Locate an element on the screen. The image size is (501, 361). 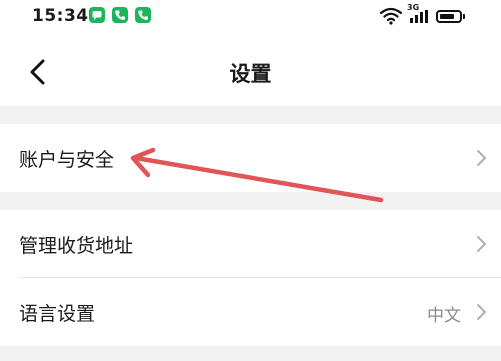
status-time: 15:34 is located at coordinates (60, 16).